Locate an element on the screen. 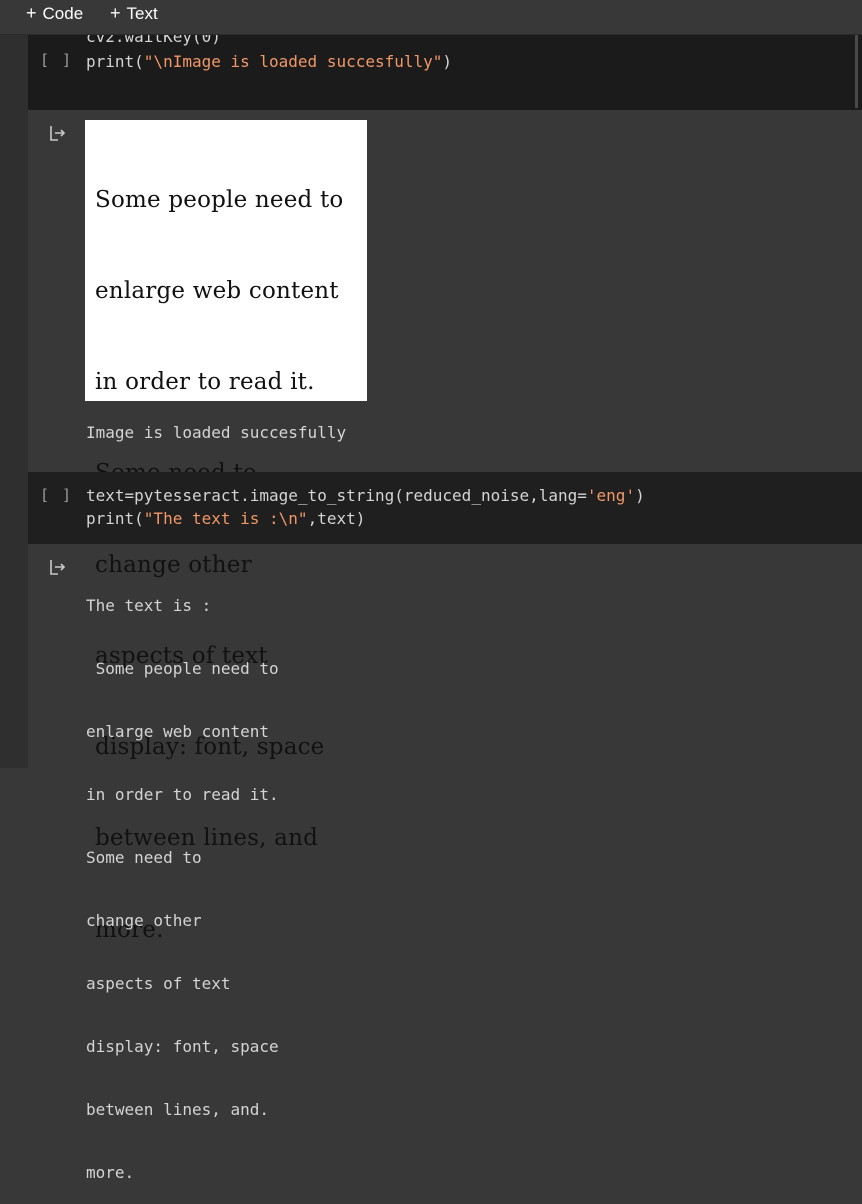  code-line-print-text: print("The text is :\n",text) is located at coordinates (225, 518).